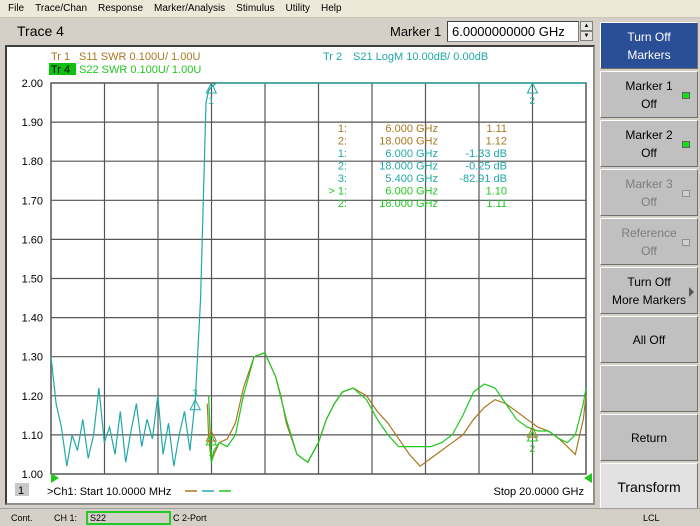 Image resolution: width=700 pixels, height=526 pixels. Describe the element at coordinates (651, 518) in the screenshot. I see `remote-status: LCL` at that location.